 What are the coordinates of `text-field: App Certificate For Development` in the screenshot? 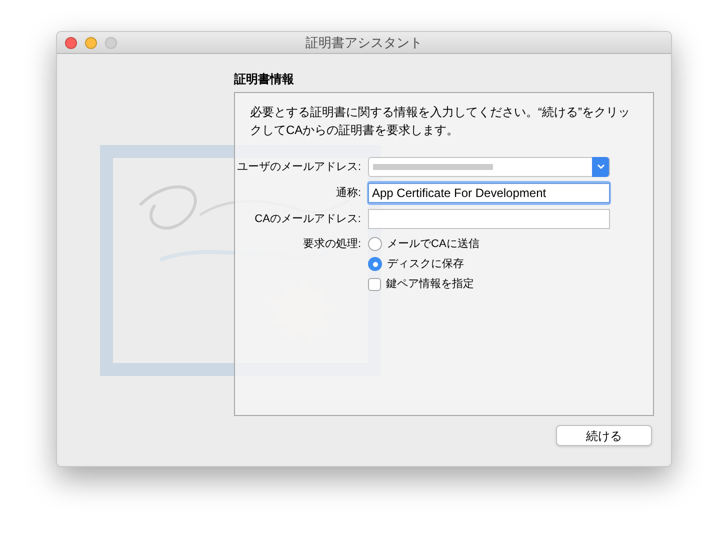 It's located at (489, 193).